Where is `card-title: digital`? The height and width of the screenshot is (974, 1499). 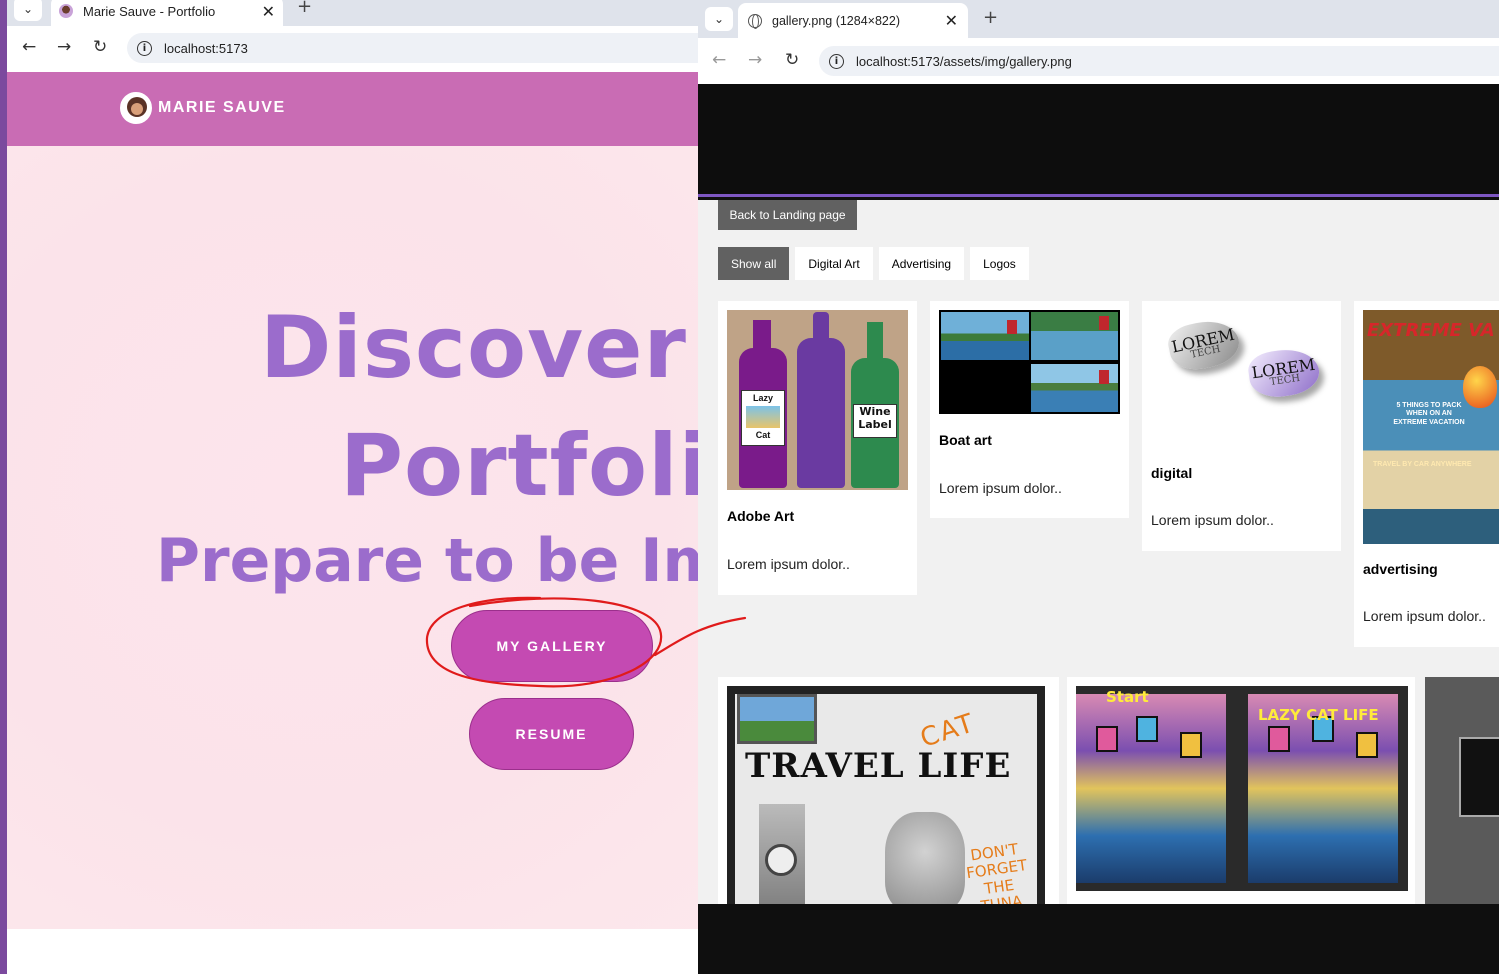 card-title: digital is located at coordinates (1172, 473).